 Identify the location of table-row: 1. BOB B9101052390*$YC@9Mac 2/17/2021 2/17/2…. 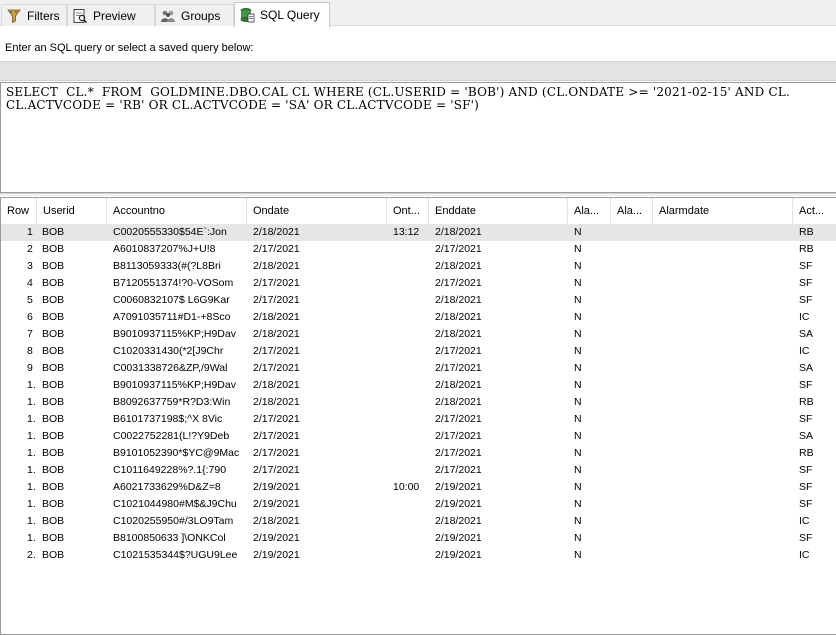
(418, 453).